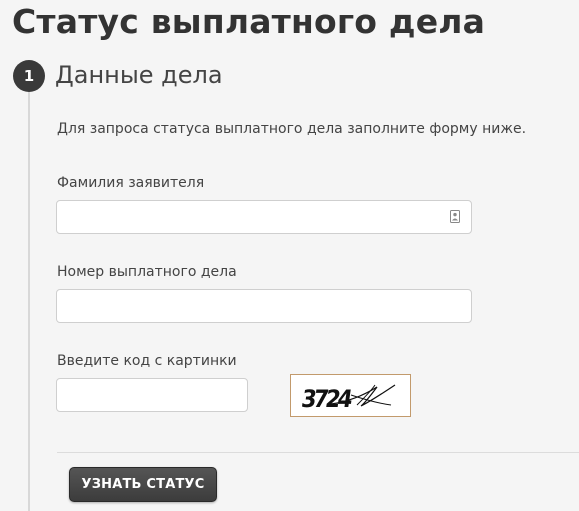  I want to click on page-title: Статус выплатного дела, so click(249, 21).